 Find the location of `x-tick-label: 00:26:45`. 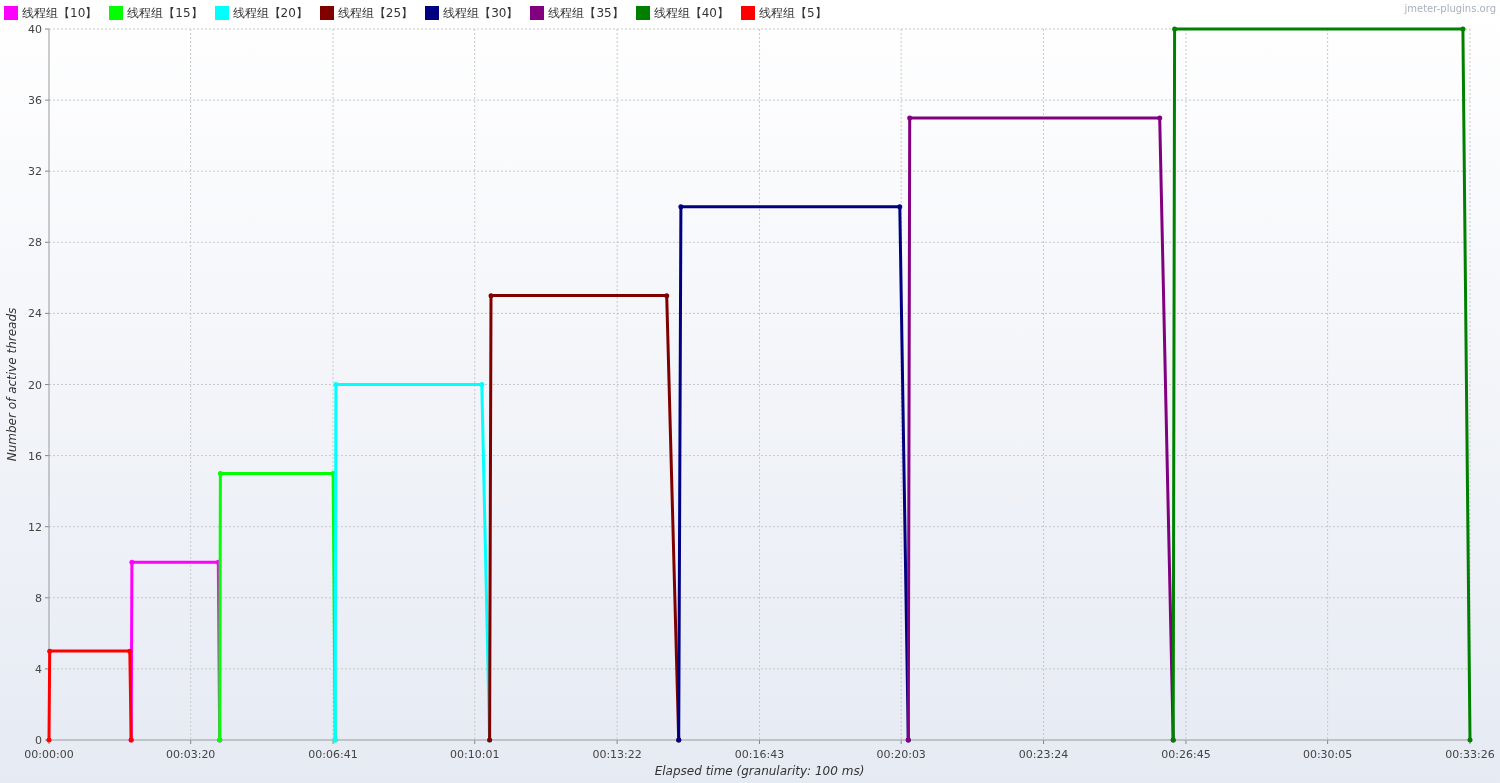

x-tick-label: 00:26:45 is located at coordinates (1186, 754).